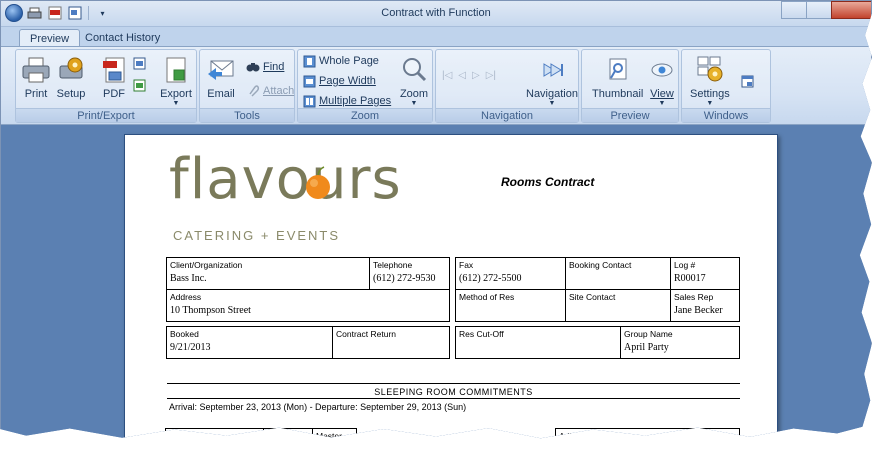 Image resolution: width=896 pixels, height=451 pixels. Describe the element at coordinates (288, 434) in the screenshot. I see `individual-header: Individual` at that location.